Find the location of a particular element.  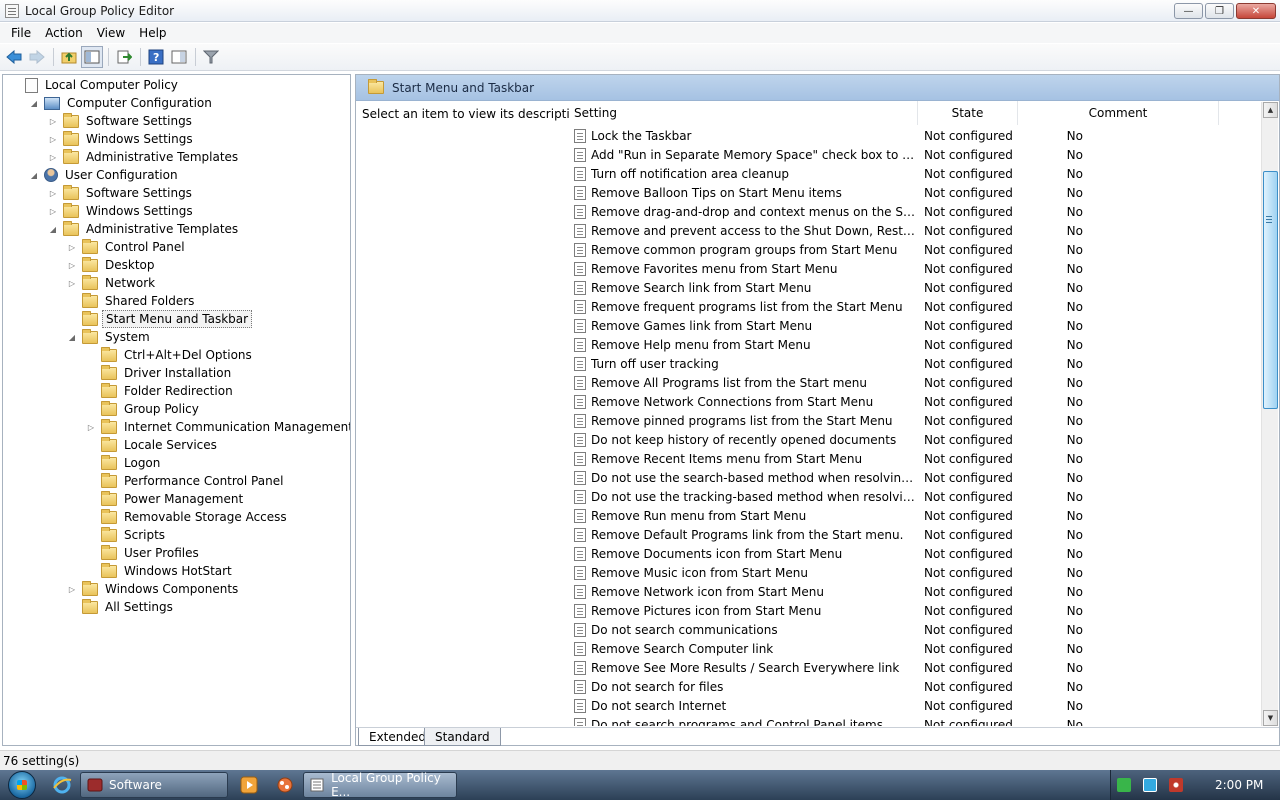

tree-item: Local Computer Policy is located at coordinates (95, 85).